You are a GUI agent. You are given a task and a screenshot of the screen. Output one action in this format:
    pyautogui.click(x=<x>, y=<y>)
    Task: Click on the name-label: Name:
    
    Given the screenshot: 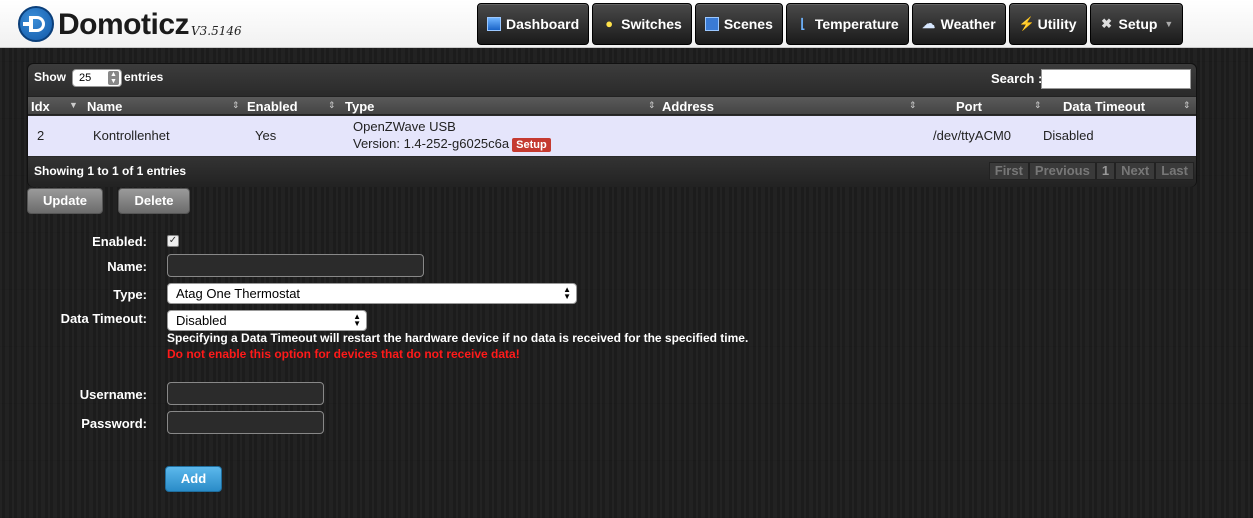 What is the action you would take?
    pyautogui.click(x=127, y=266)
    